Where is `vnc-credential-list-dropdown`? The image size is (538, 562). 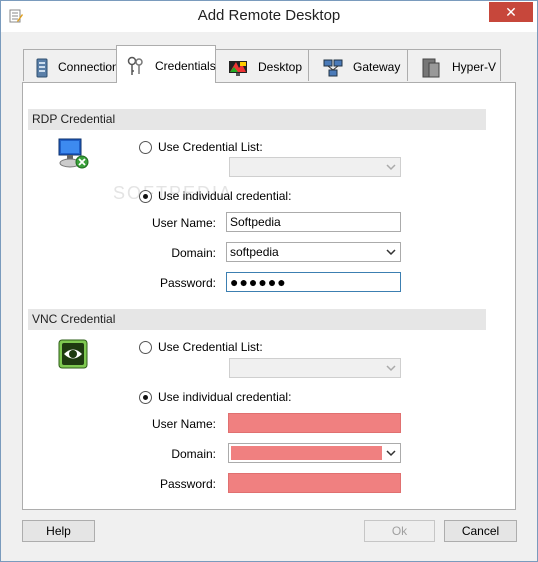 vnc-credential-list-dropdown is located at coordinates (315, 368).